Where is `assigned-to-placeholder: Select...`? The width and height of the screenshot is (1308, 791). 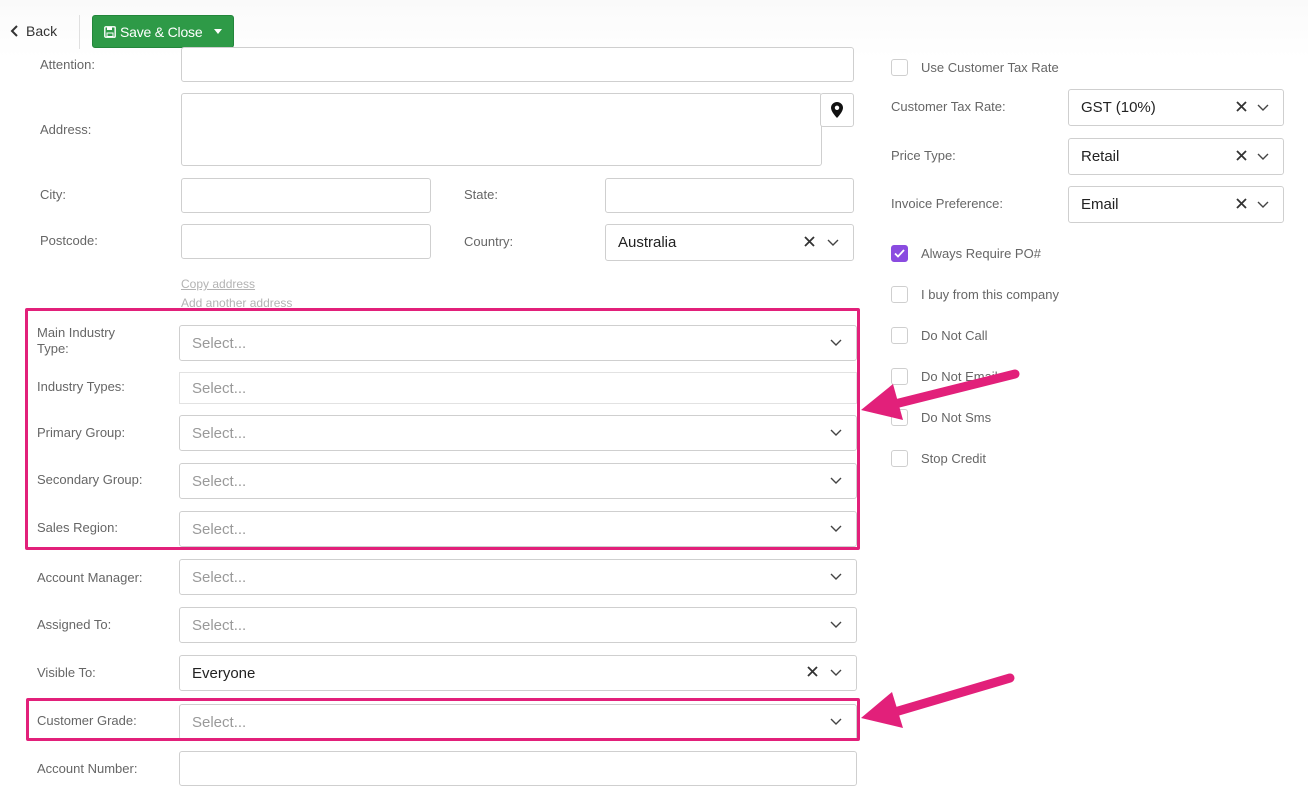
assigned-to-placeholder: Select... is located at coordinates (219, 625).